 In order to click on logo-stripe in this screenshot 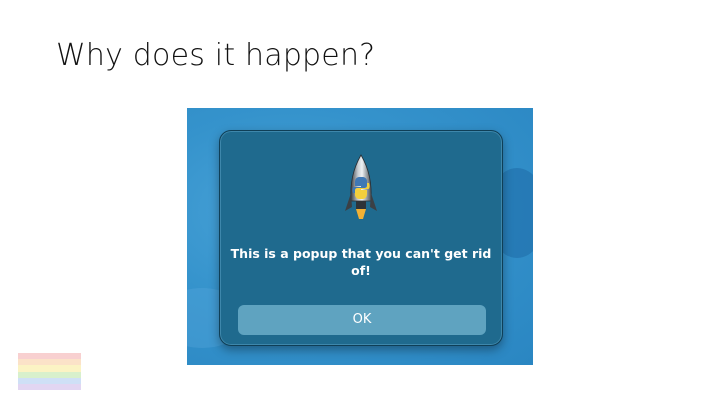, I will do `click(49, 387)`.